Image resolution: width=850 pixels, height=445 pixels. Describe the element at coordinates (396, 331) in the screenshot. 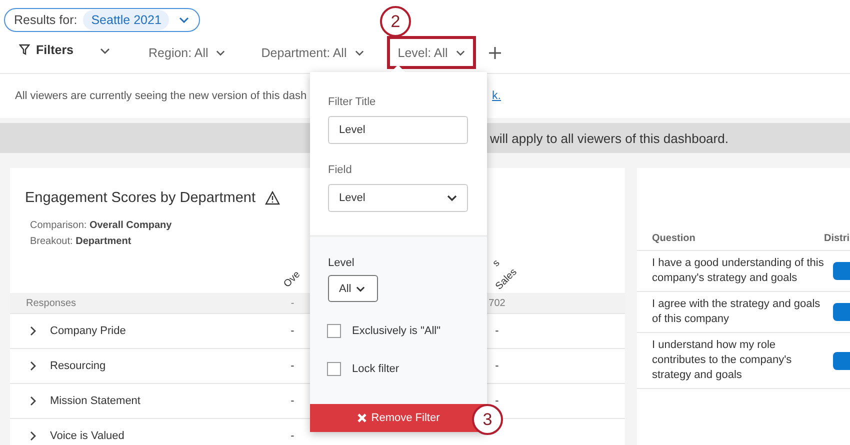

I see `checkbox-label: Exclusively is "All"` at that location.